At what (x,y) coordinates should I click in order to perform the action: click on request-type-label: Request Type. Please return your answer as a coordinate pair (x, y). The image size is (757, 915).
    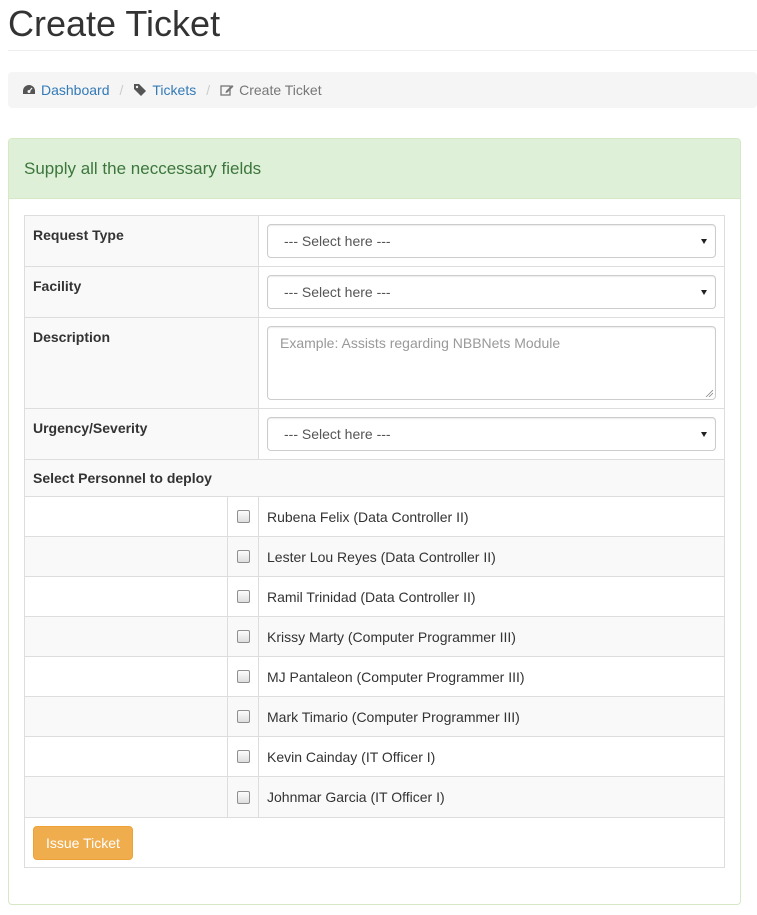
    Looking at the image, I should click on (142, 241).